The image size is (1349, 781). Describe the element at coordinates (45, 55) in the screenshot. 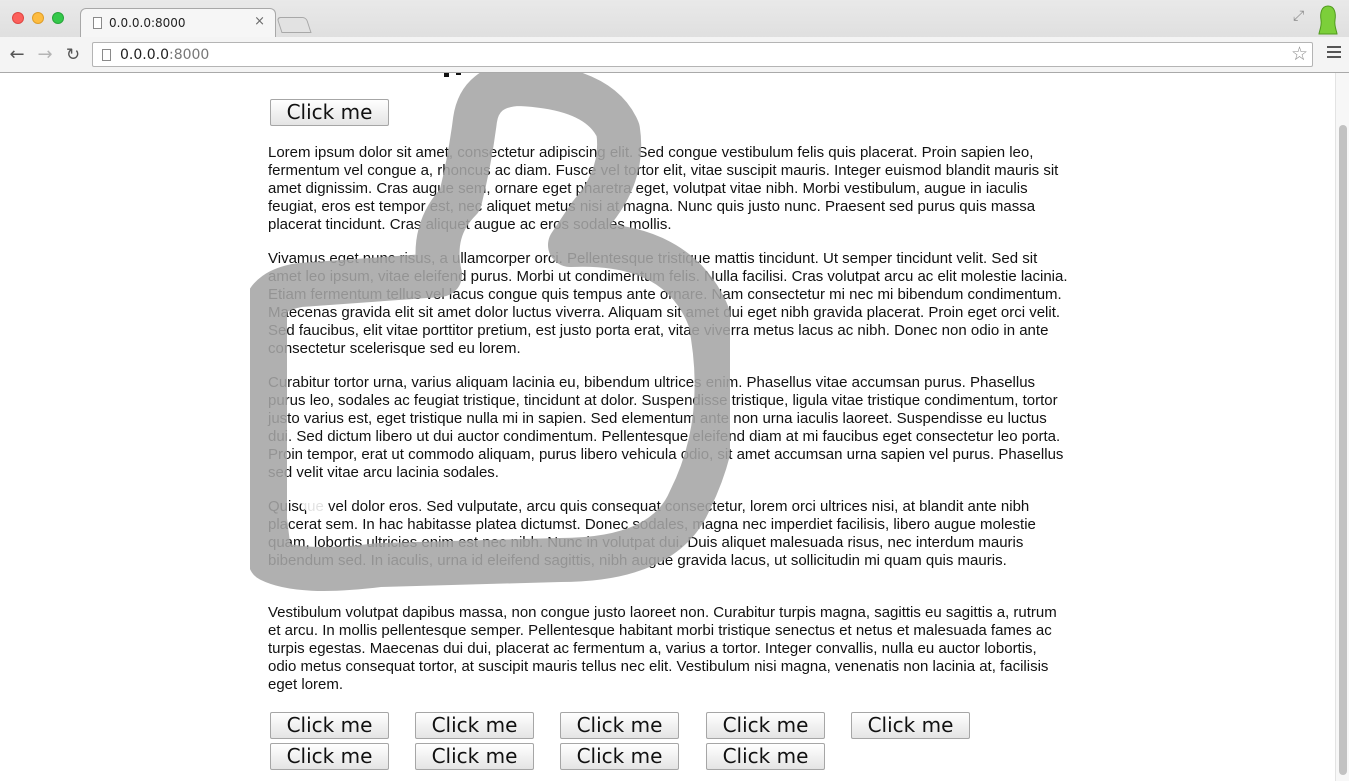

I see `forward-arrow-icon: →` at that location.